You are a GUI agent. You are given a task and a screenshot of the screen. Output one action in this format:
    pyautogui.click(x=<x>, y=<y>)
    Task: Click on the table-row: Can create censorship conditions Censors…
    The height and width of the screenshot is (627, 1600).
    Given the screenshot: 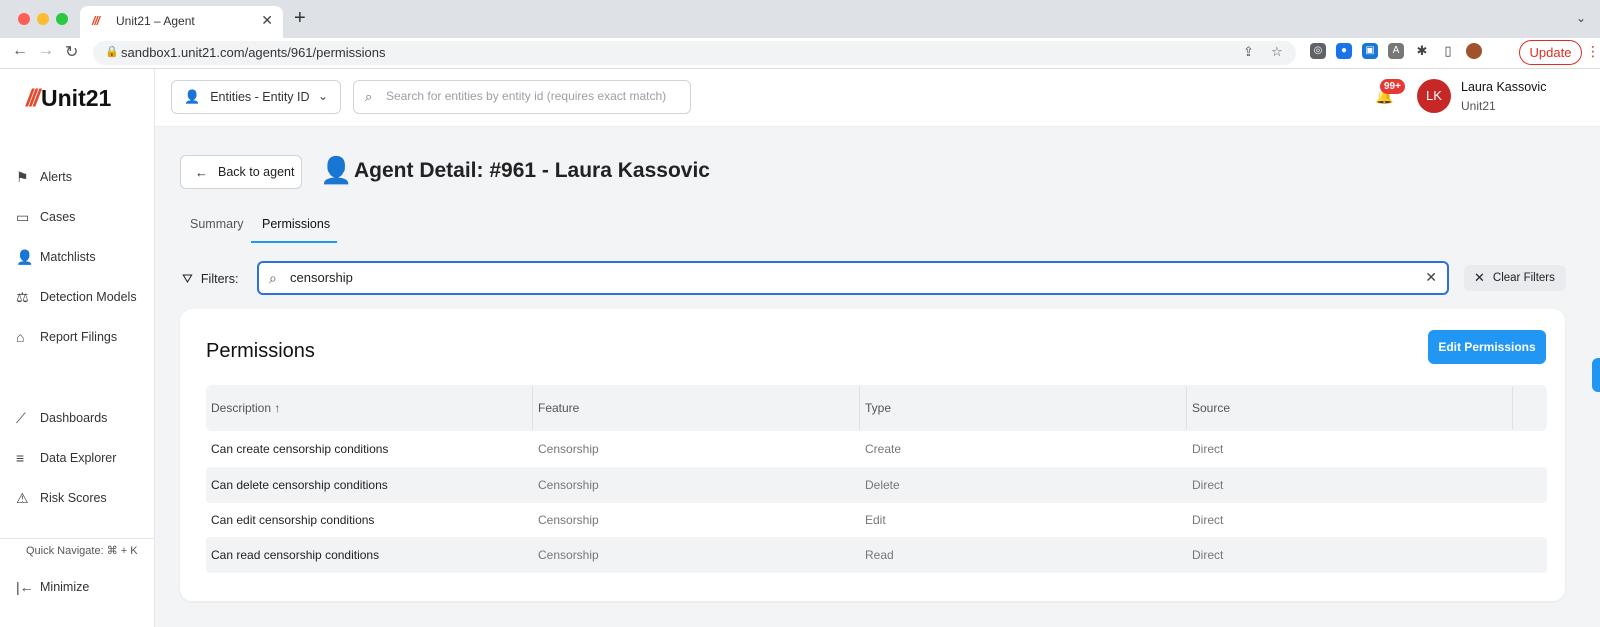 What is the action you would take?
    pyautogui.click(x=876, y=449)
    